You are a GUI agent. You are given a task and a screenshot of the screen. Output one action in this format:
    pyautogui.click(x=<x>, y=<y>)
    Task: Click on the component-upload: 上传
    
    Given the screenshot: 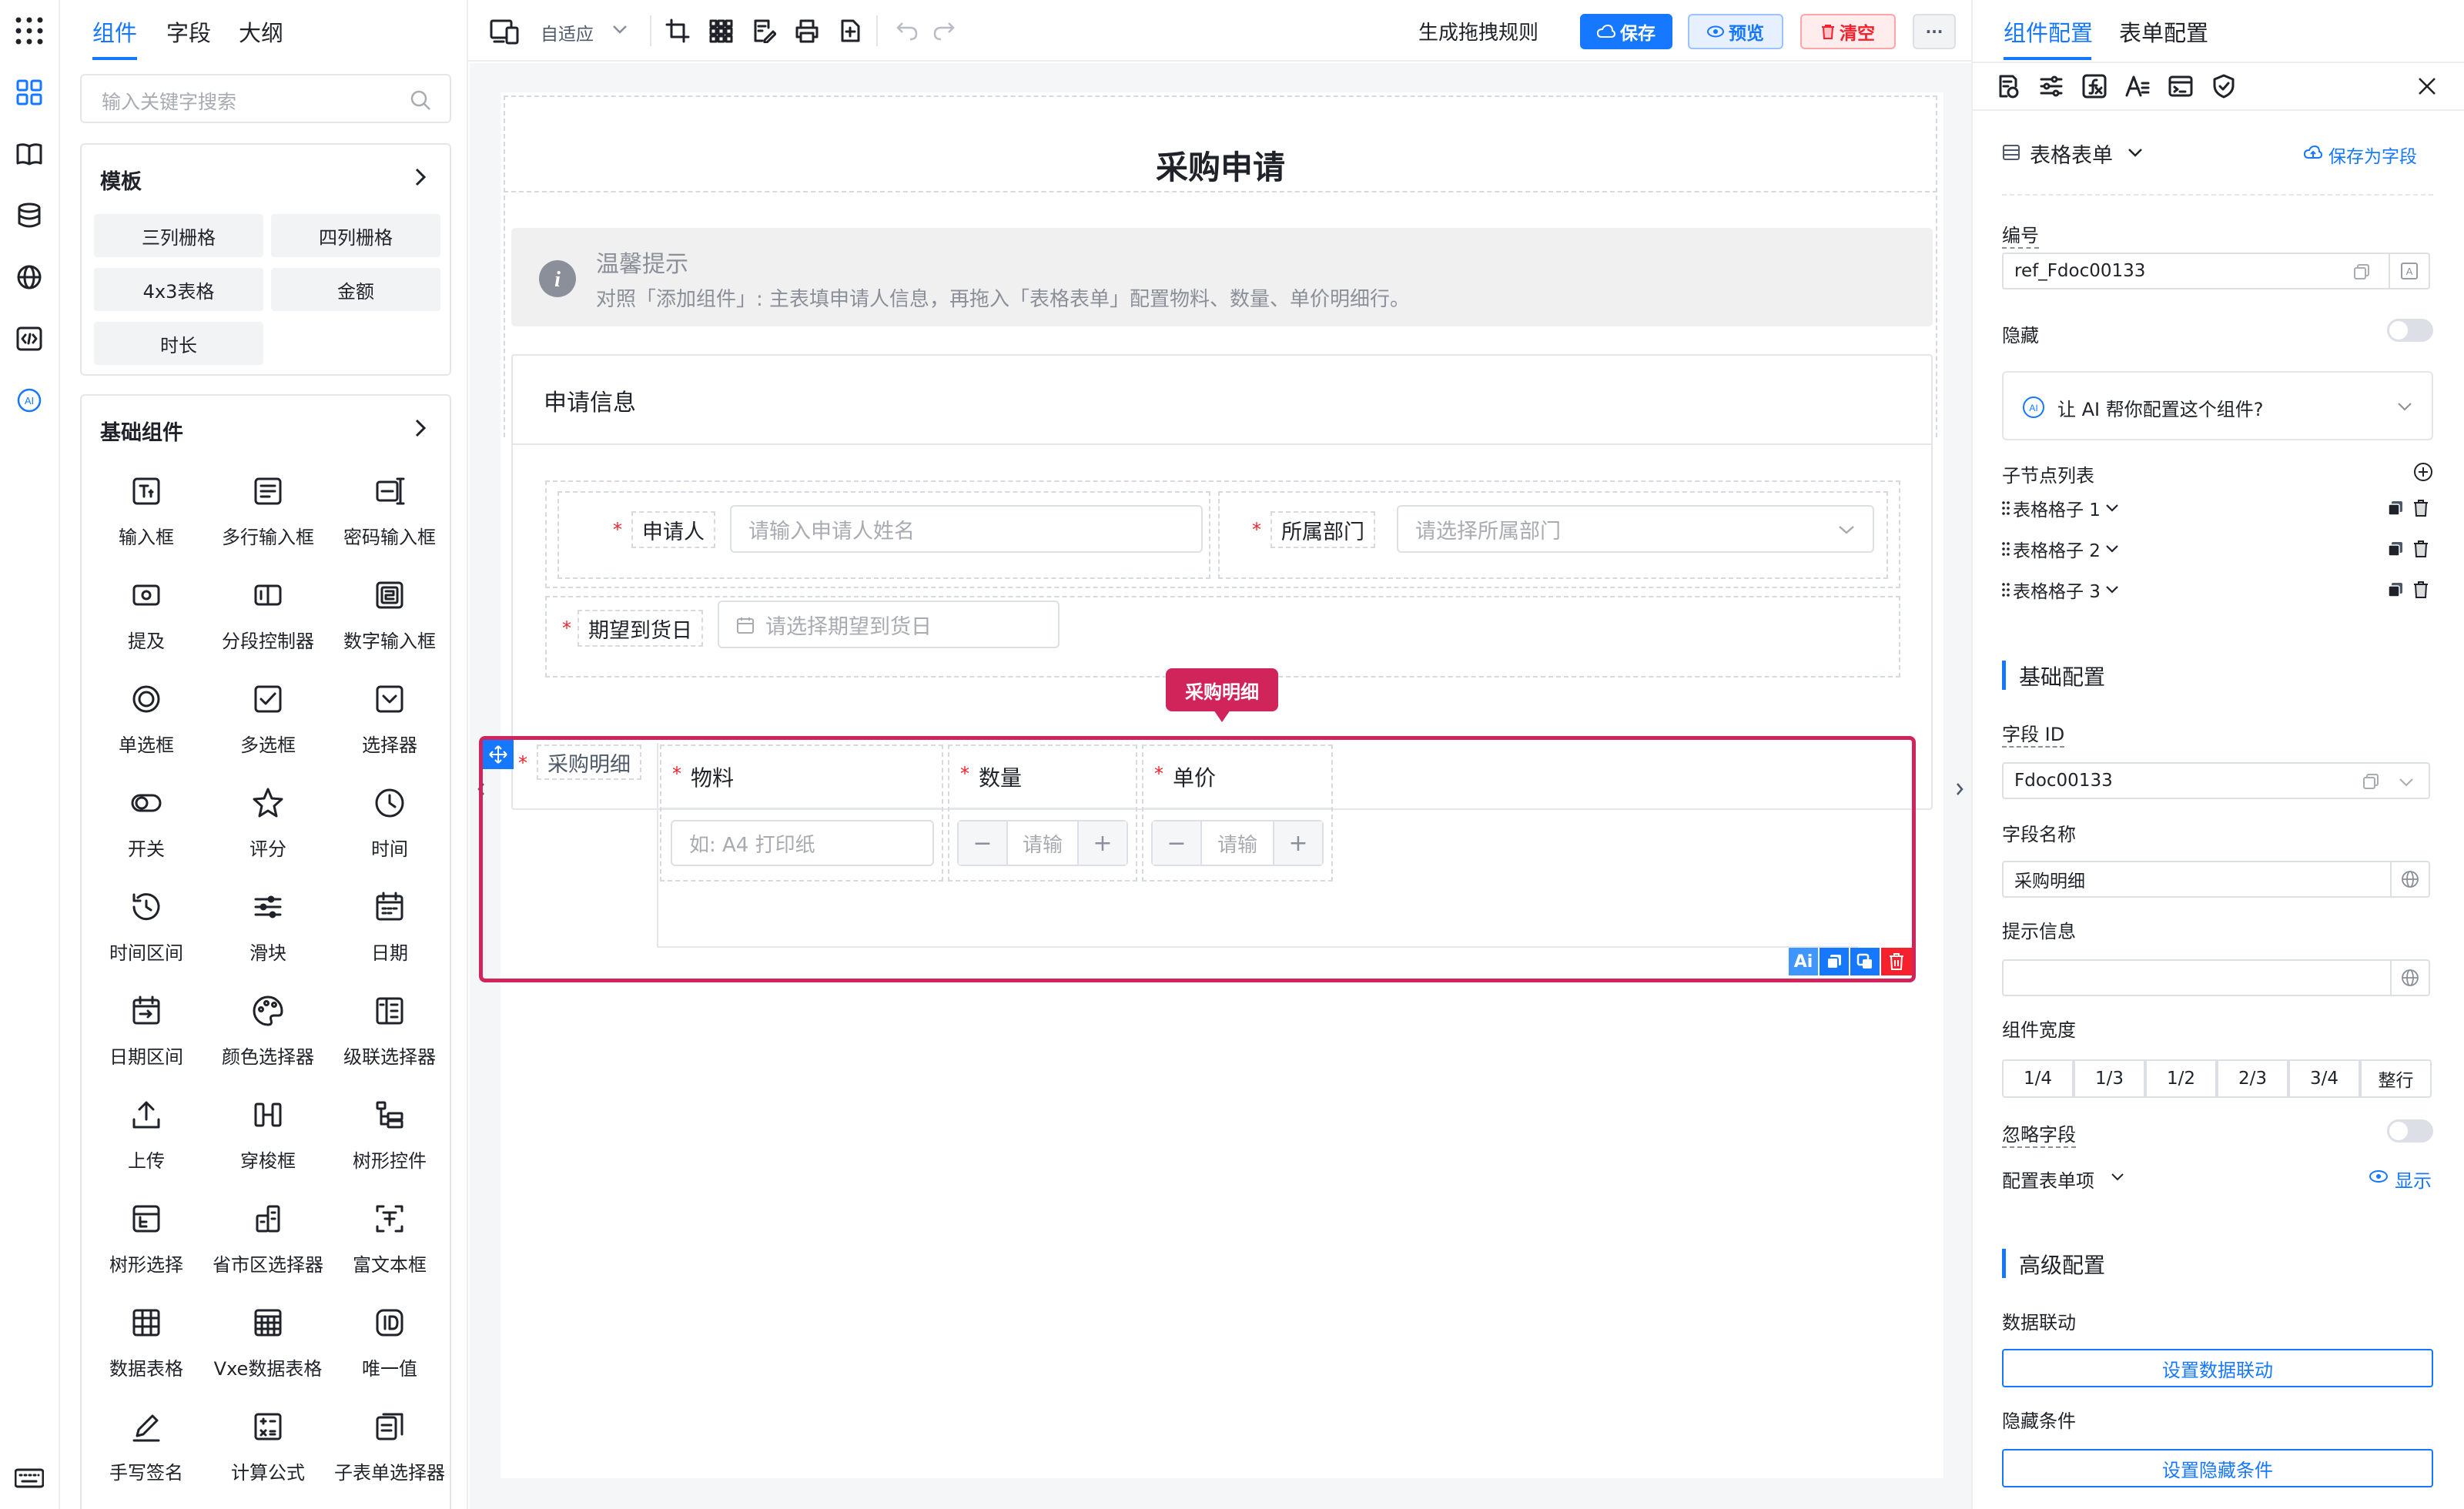 What is the action you would take?
    pyautogui.click(x=146, y=1137)
    